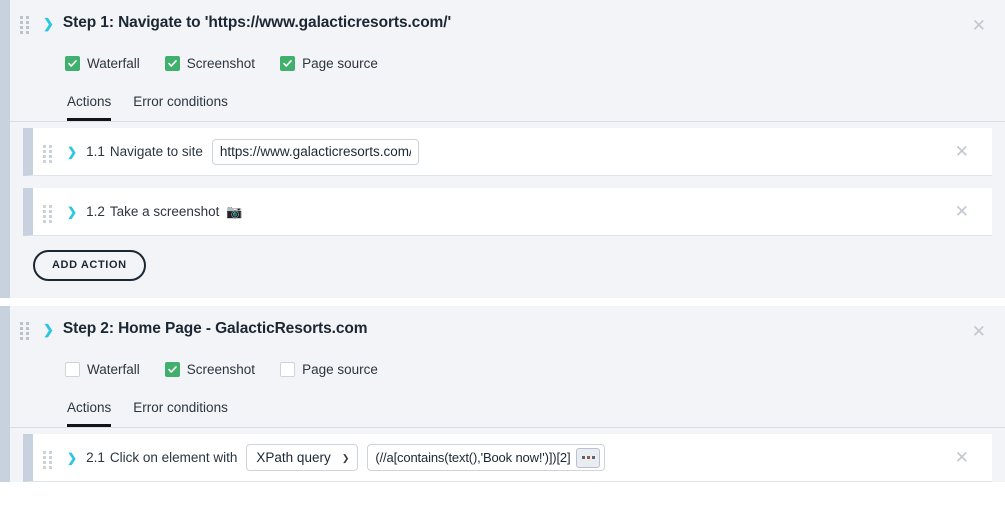 The width and height of the screenshot is (1005, 525). Describe the element at coordinates (25, 25) in the screenshot. I see `step-1-drag-handle` at that location.